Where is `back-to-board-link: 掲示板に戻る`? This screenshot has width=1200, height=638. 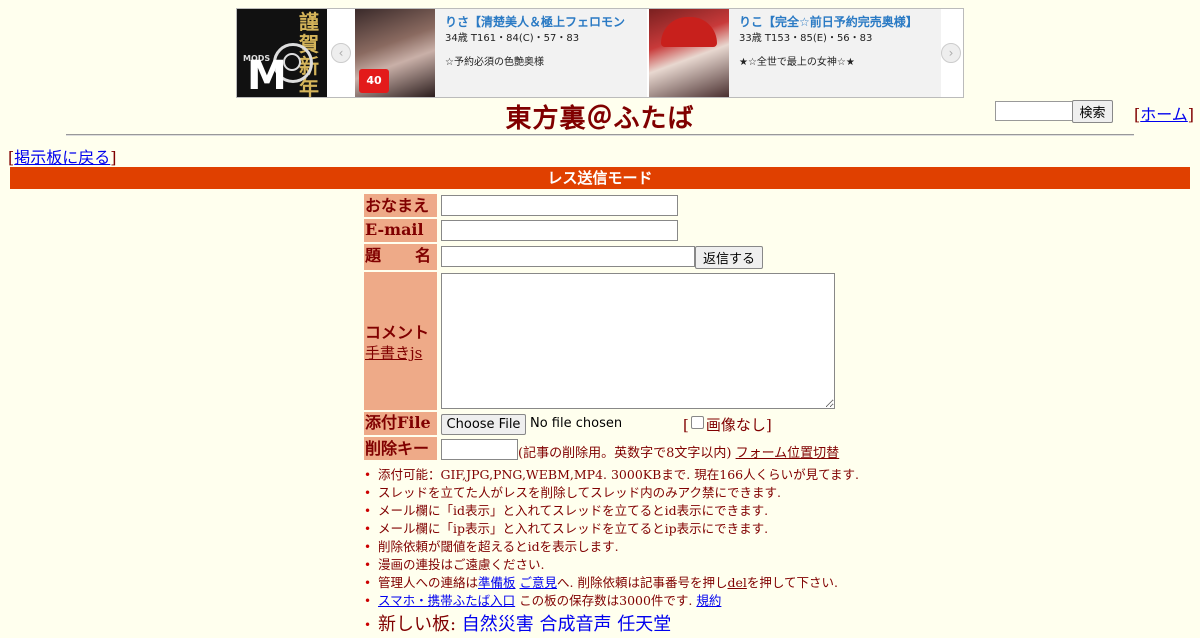 back-to-board-link: 掲示板に戻る is located at coordinates (62, 157).